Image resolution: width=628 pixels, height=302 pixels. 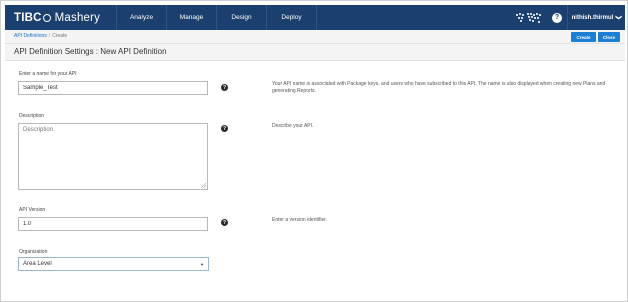 I want to click on chevron-down-icon: ❯, so click(x=618, y=17).